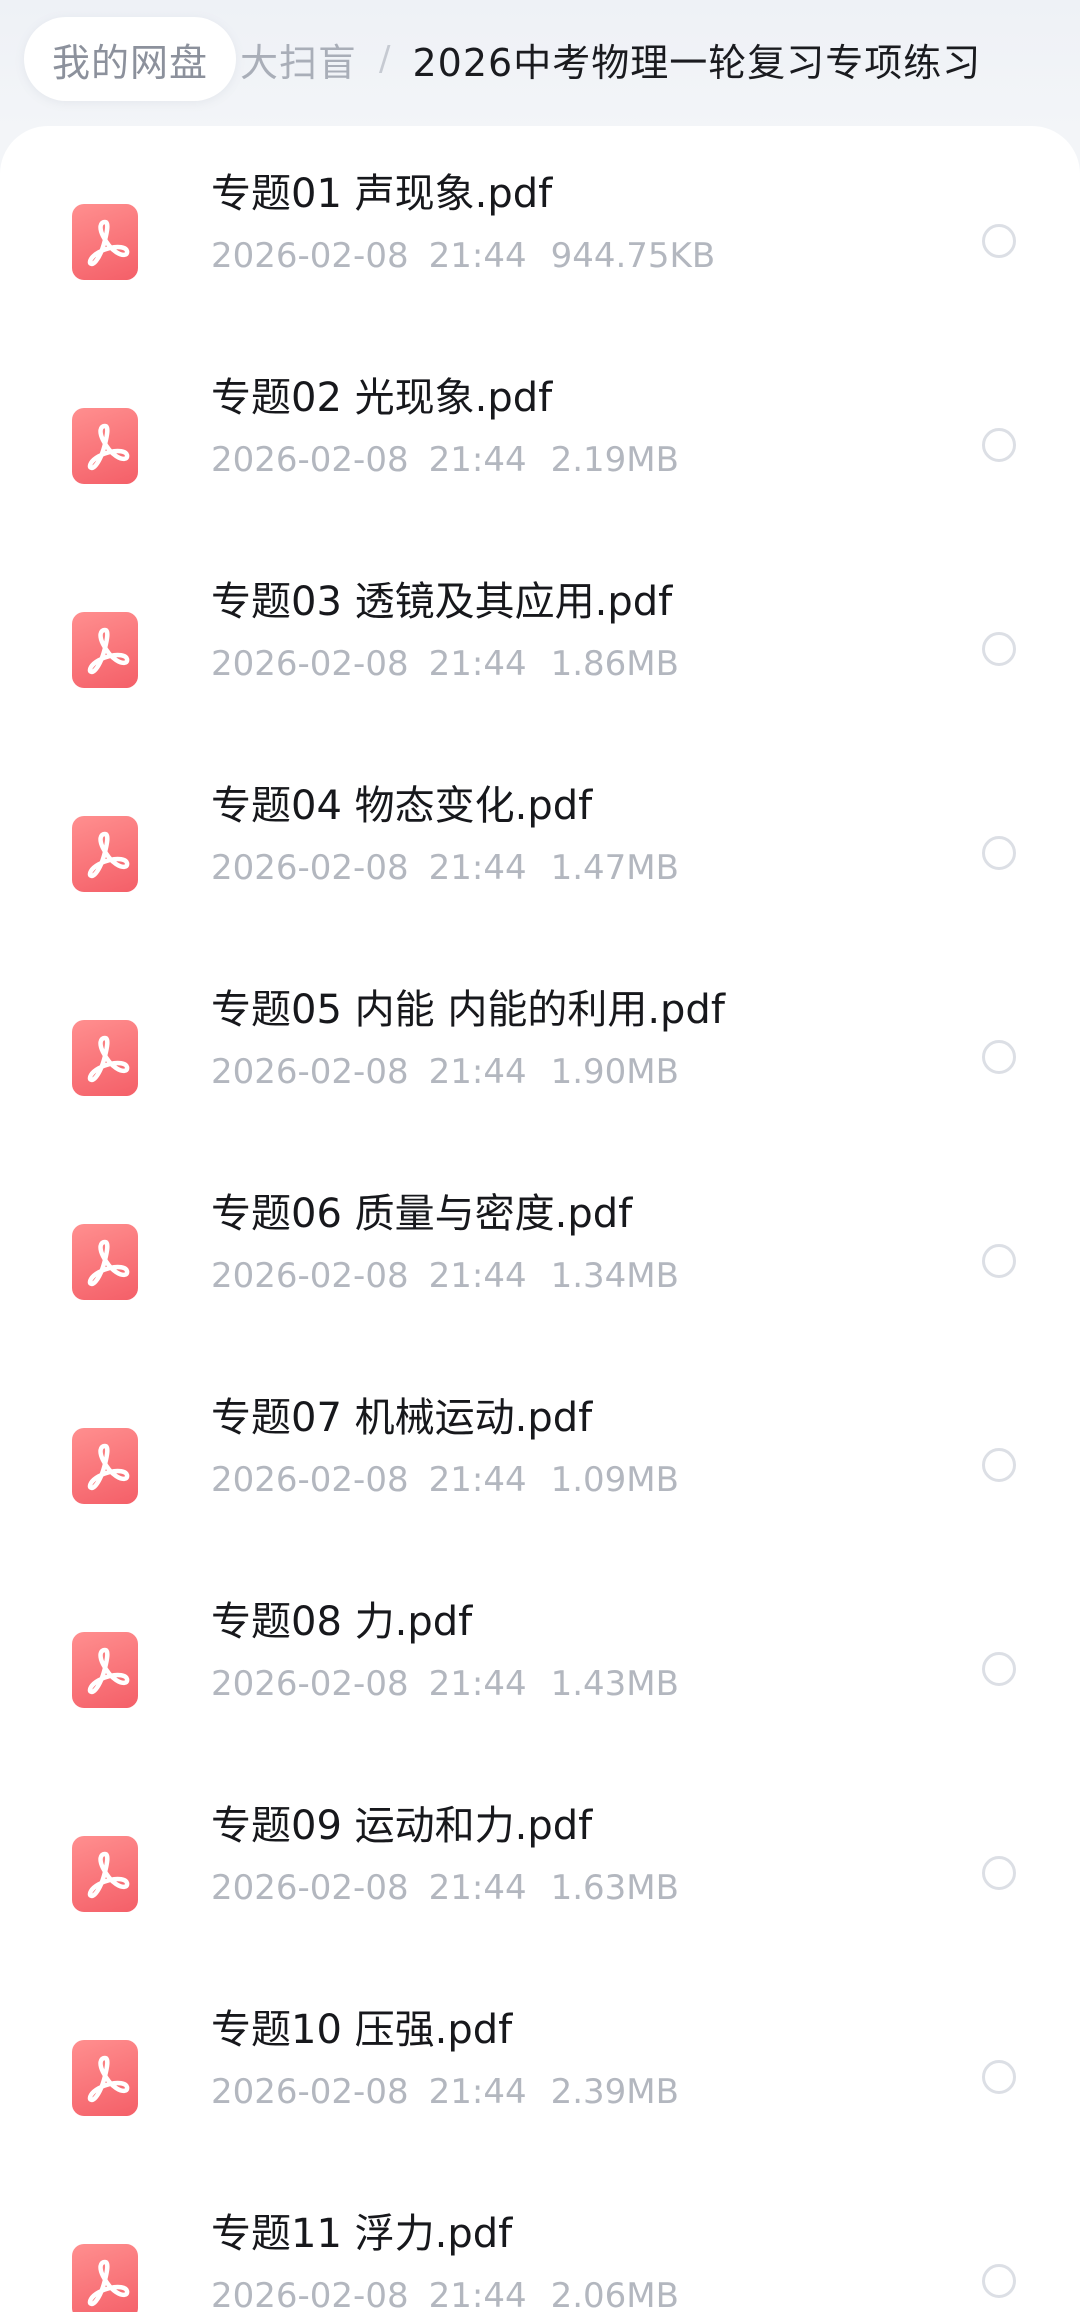 The width and height of the screenshot is (1080, 2312). Describe the element at coordinates (614, 1684) in the screenshot. I see `file-size: 1.43MB` at that location.